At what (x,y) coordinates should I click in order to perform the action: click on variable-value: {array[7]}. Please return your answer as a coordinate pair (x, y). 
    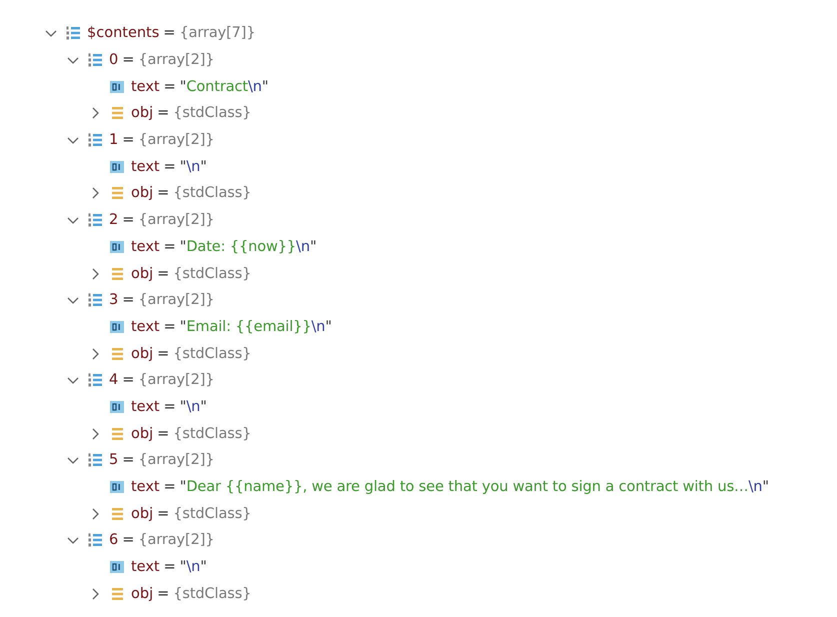
    Looking at the image, I should click on (217, 33).